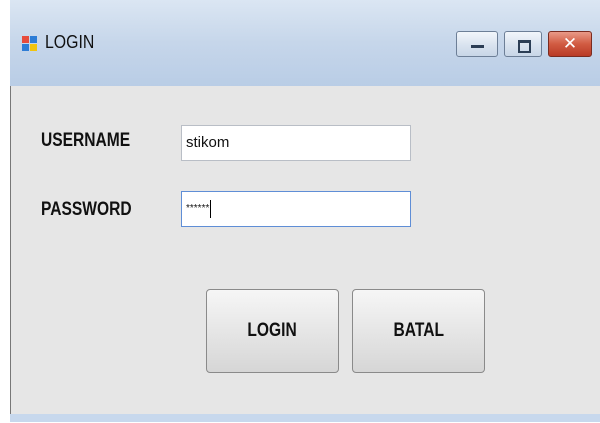 Image resolution: width=600 pixels, height=423 pixels. What do you see at coordinates (296, 143) in the screenshot?
I see `username-field: stikom` at bounding box center [296, 143].